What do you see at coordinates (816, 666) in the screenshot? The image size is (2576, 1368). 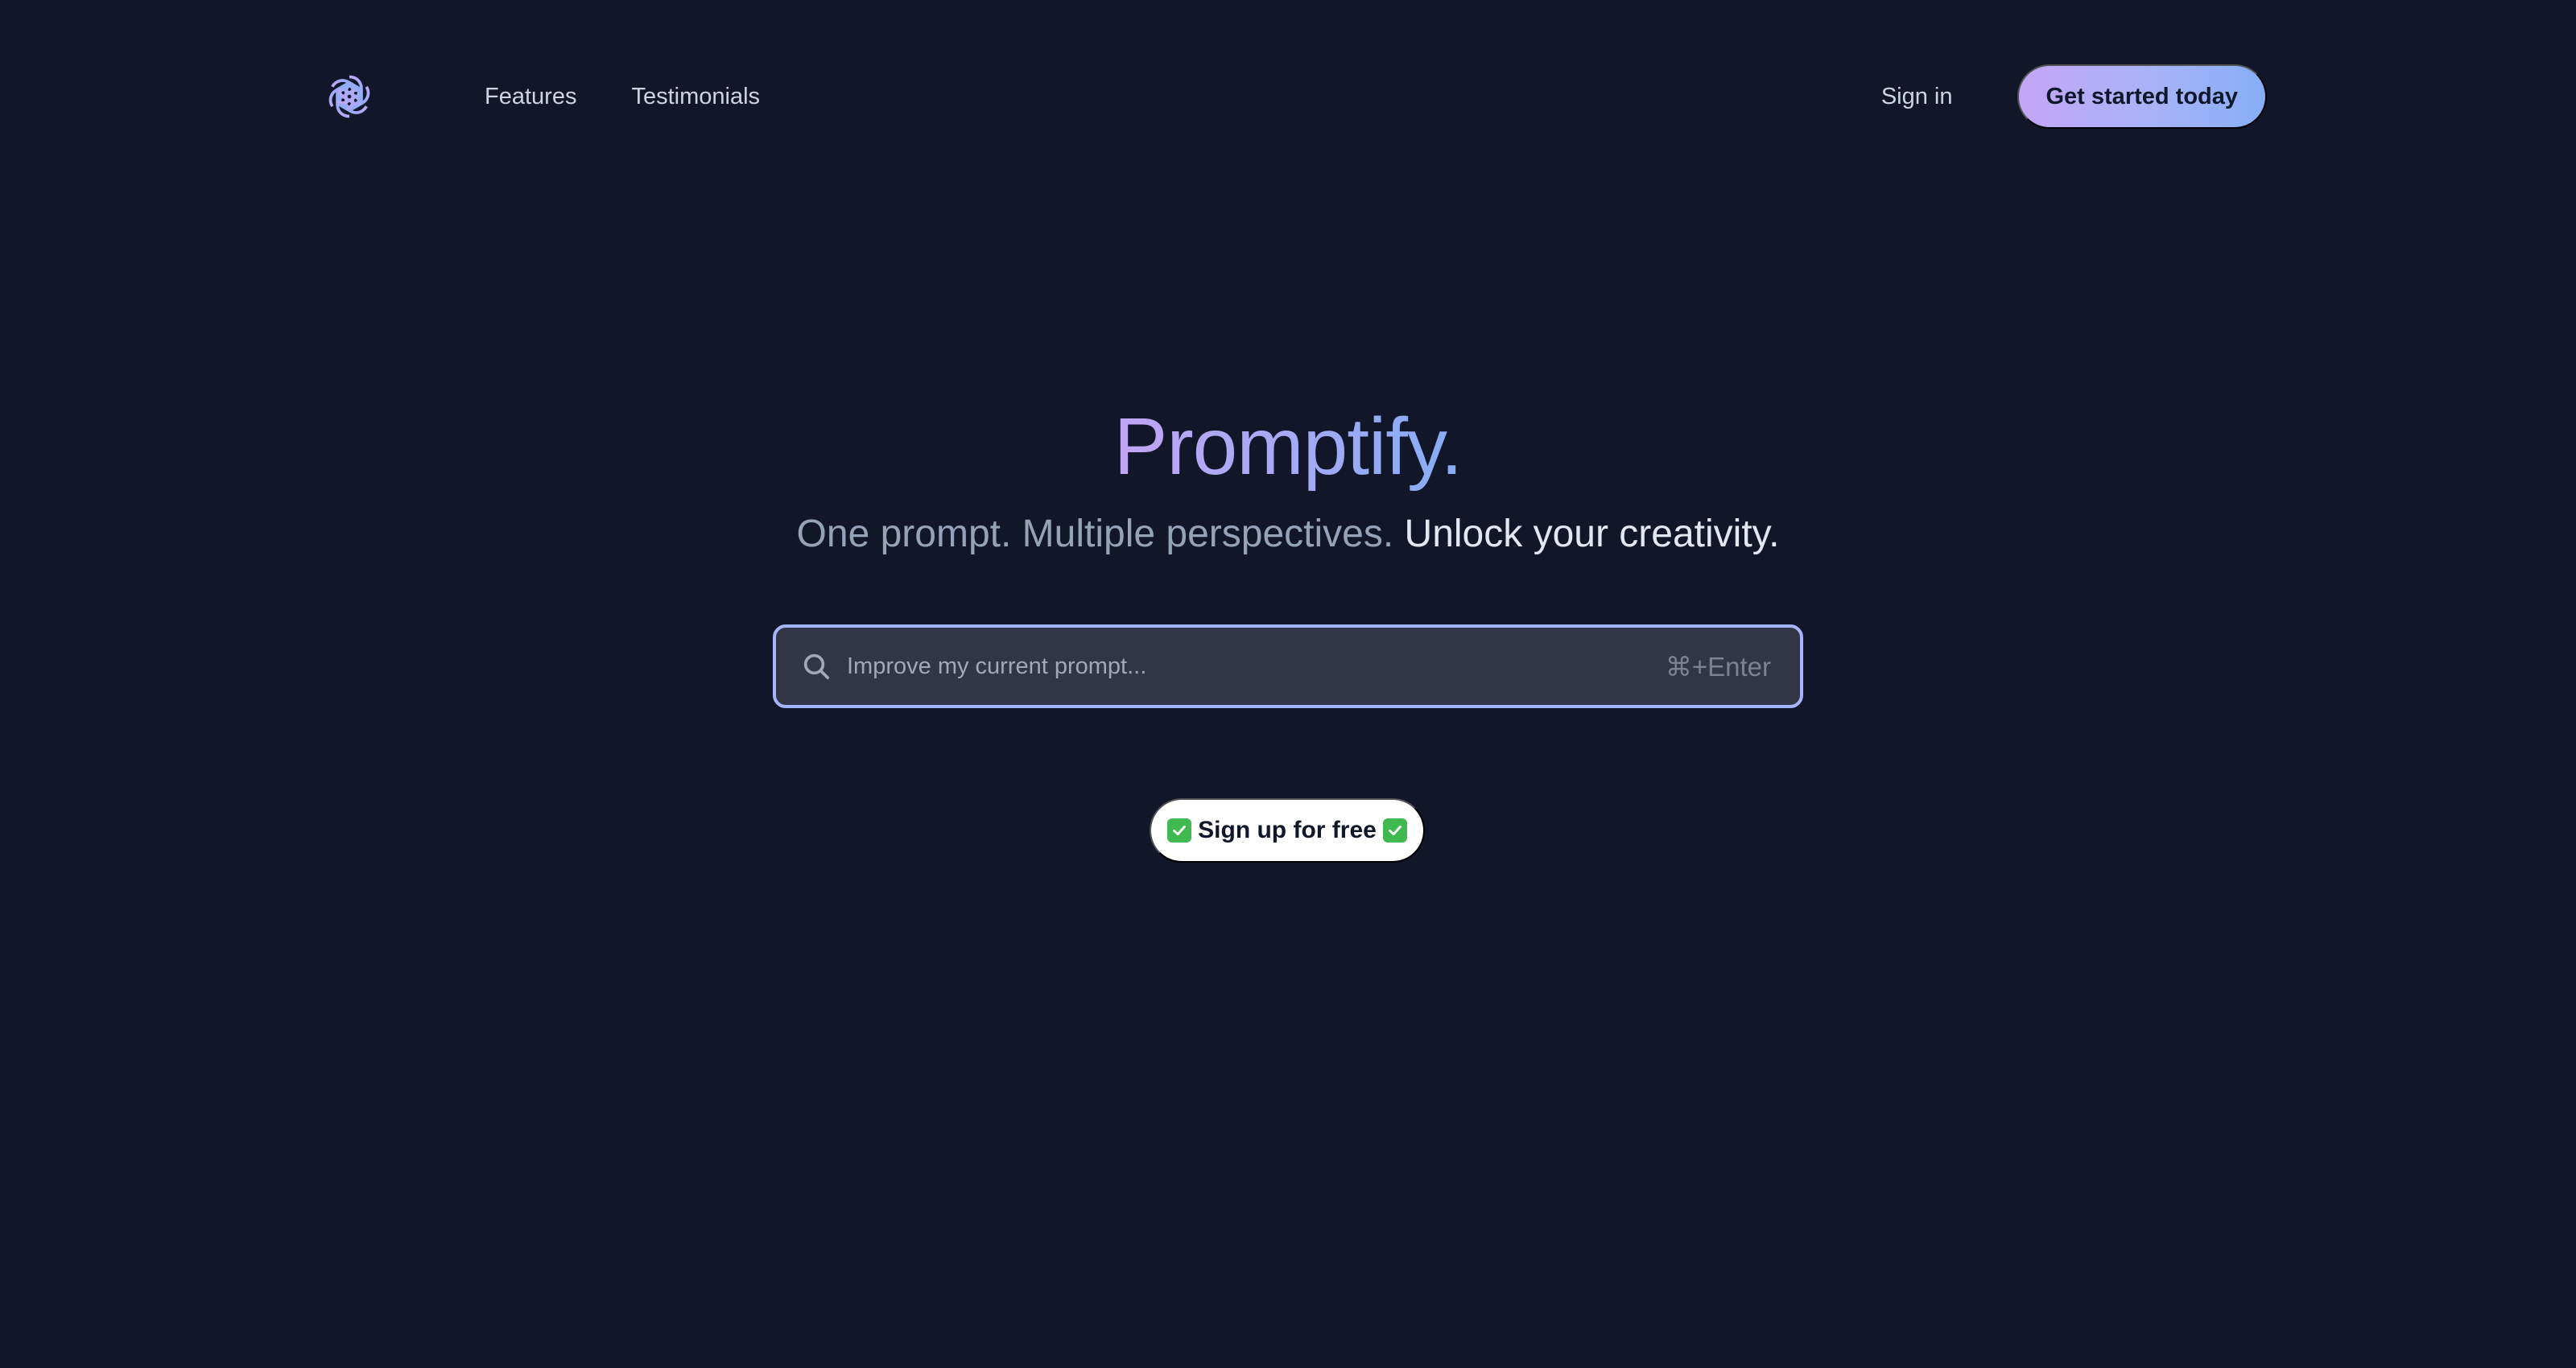 I see `search-icon` at bounding box center [816, 666].